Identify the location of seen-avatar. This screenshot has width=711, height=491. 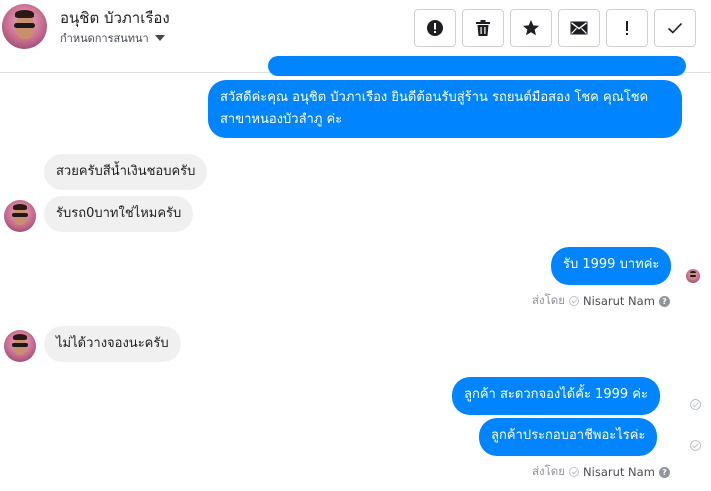
(693, 276).